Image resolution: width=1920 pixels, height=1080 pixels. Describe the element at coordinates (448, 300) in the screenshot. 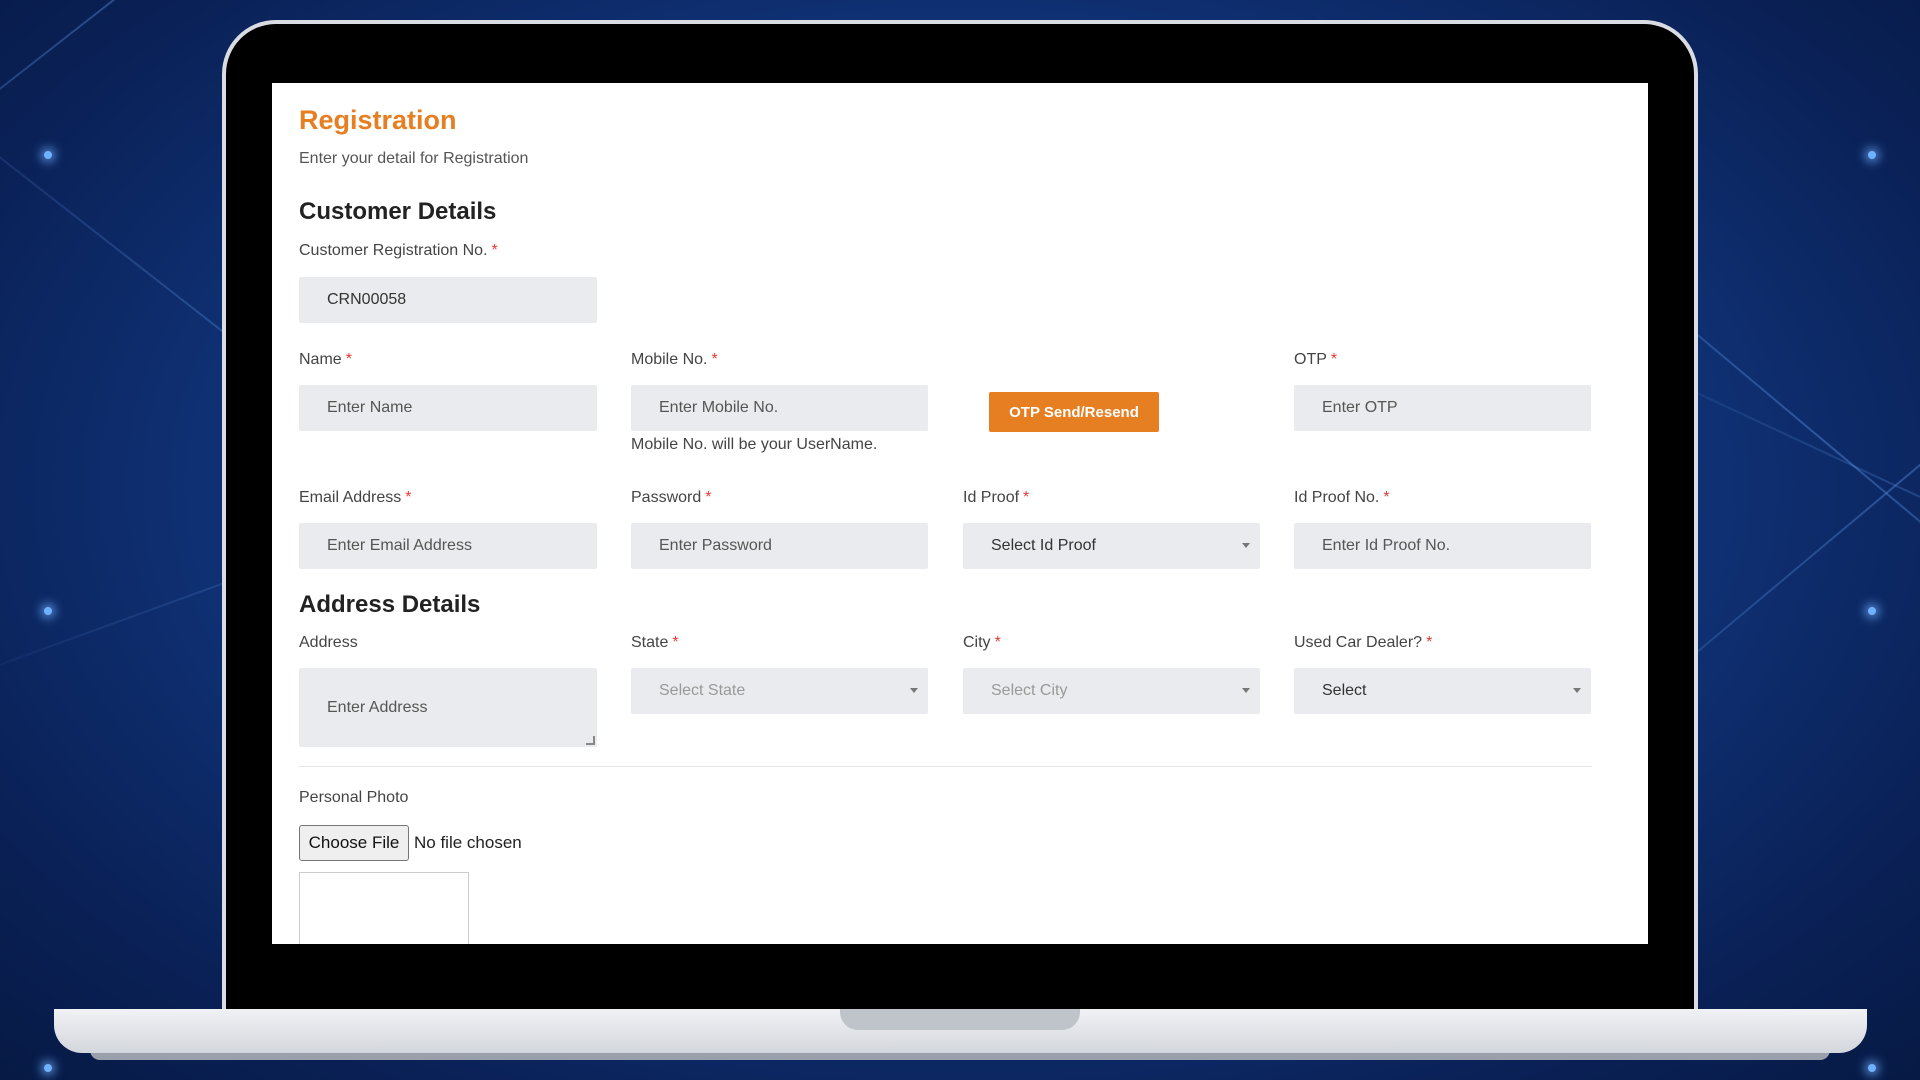

I see `crn-field: CRN00058` at that location.